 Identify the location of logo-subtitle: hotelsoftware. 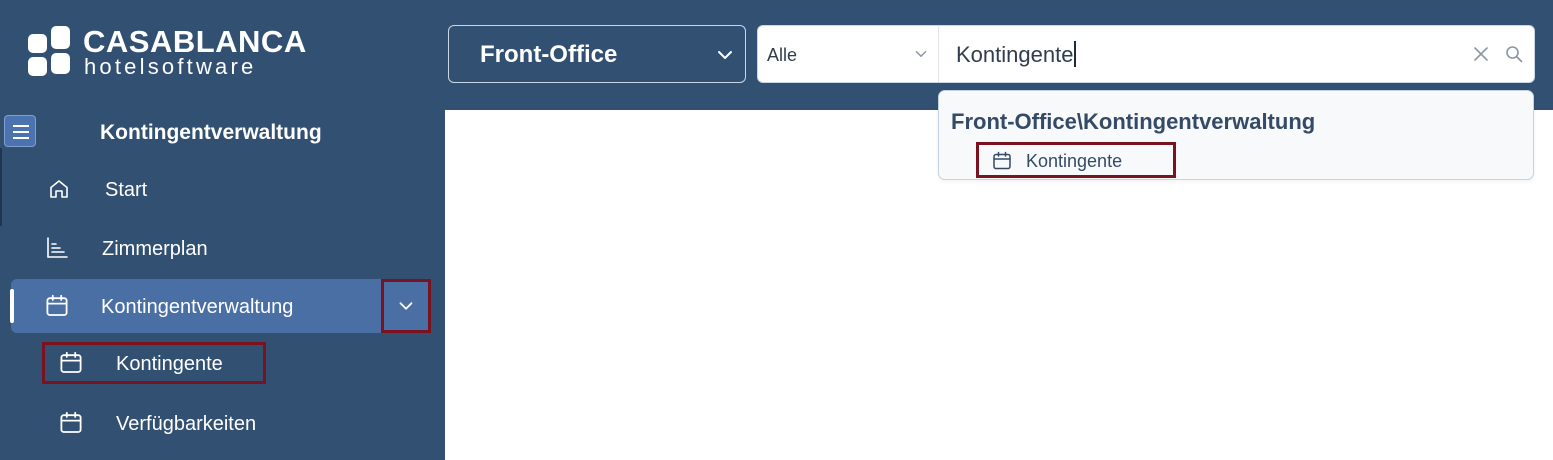
(170, 66).